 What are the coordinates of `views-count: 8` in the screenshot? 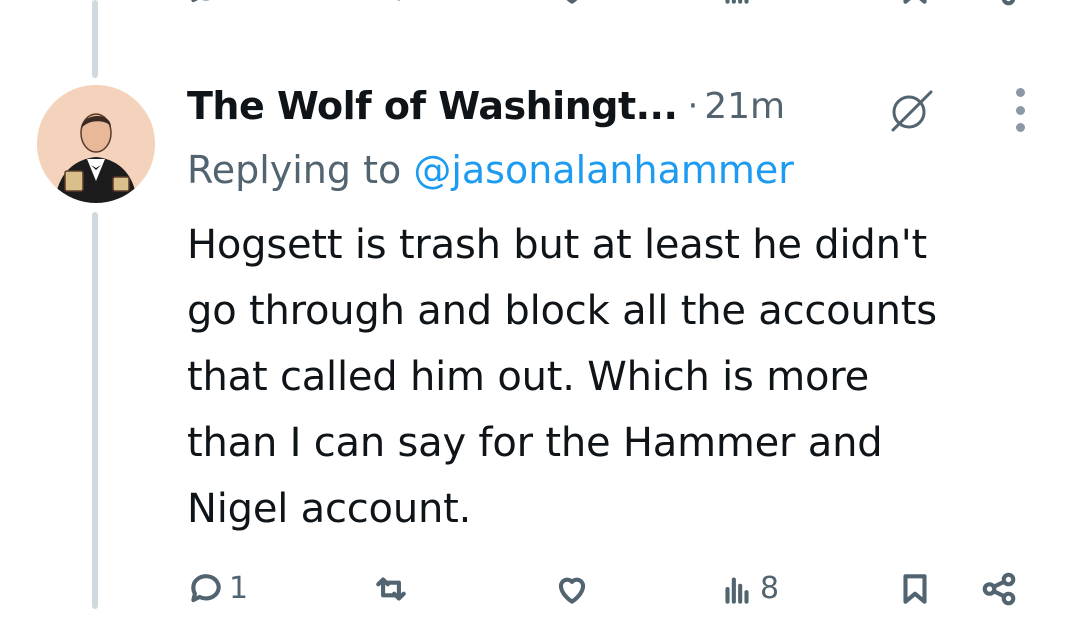 It's located at (770, 588).